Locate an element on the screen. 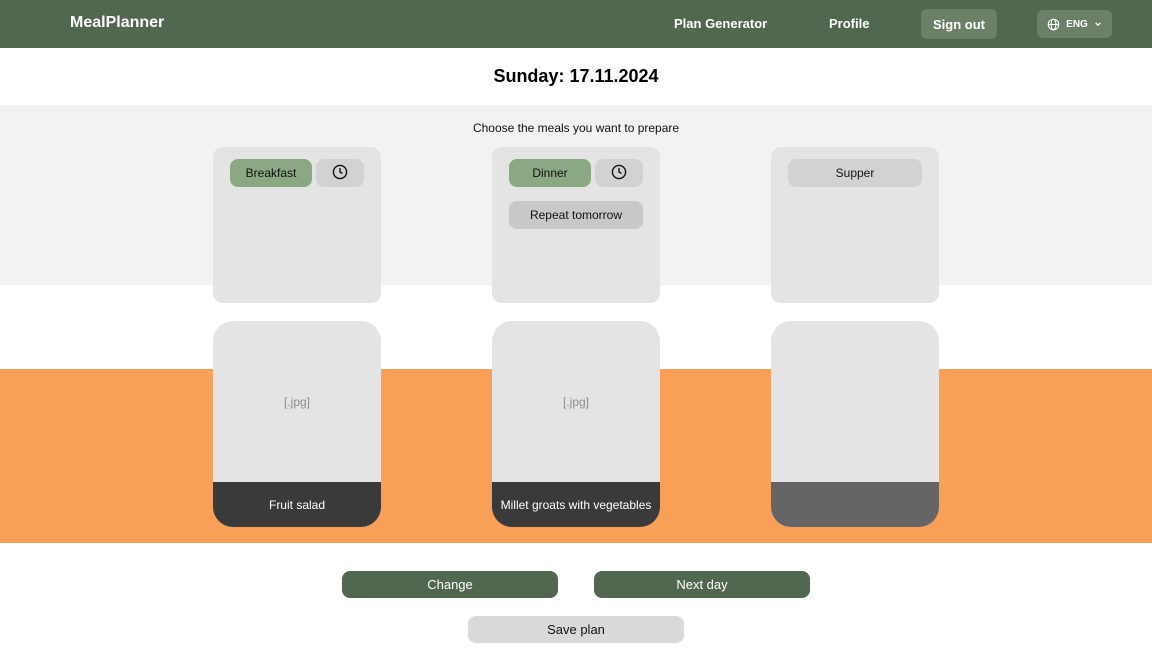 The width and height of the screenshot is (1152, 648). next-day-button: Next day is located at coordinates (702, 584).